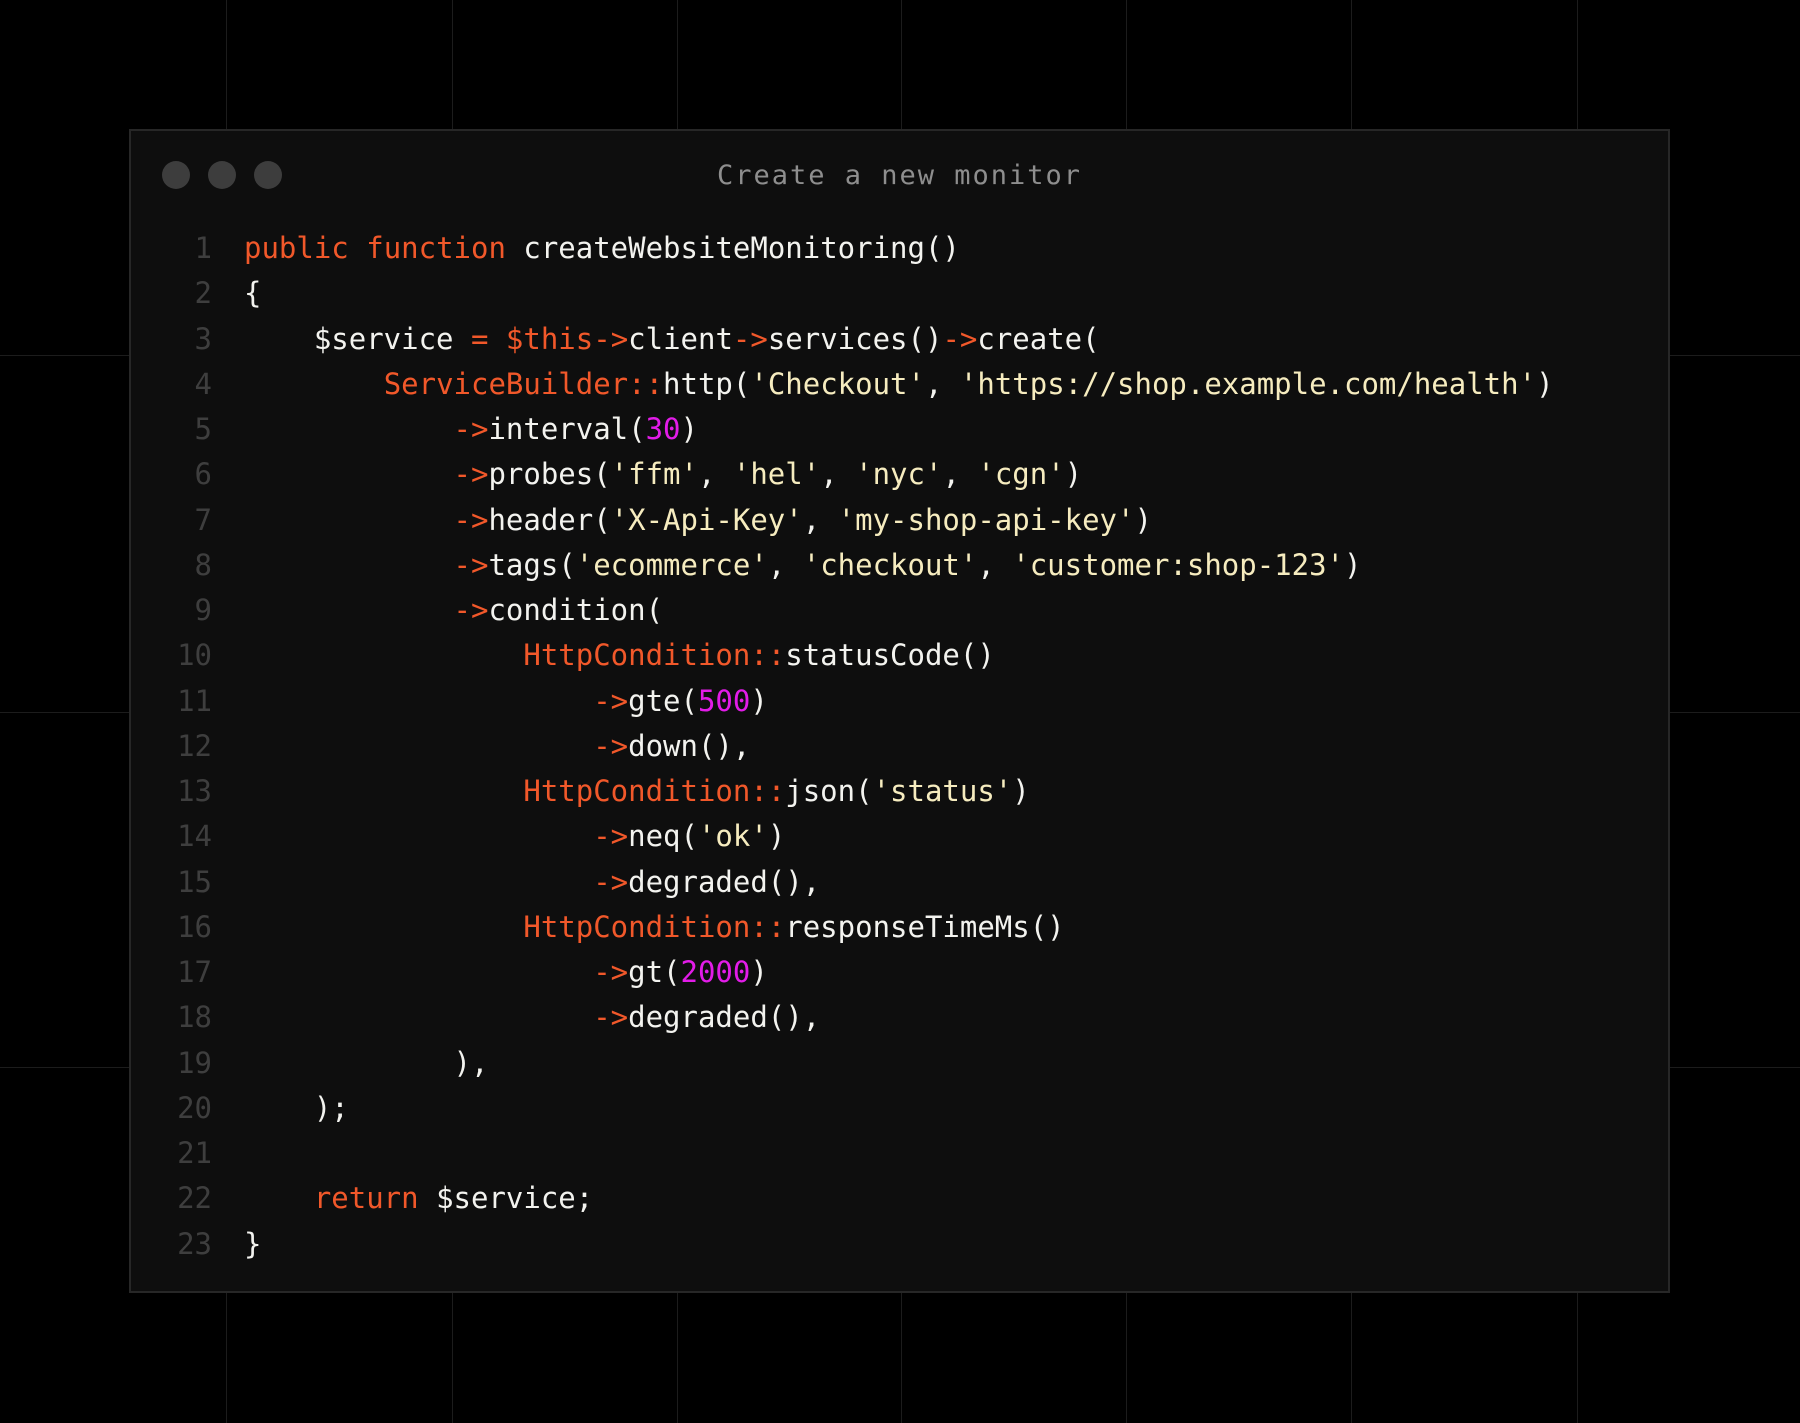  Describe the element at coordinates (194, 745) in the screenshot. I see `line-number: 12` at that location.